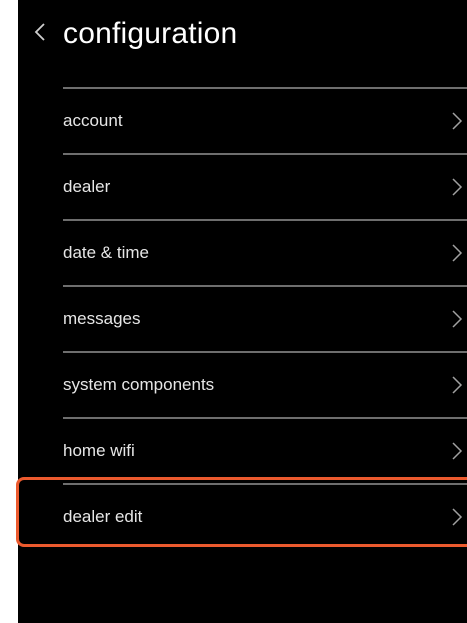 The height and width of the screenshot is (623, 467). What do you see at coordinates (265, 518) in the screenshot?
I see `menu-item-dealer-edit: dealer edit` at bounding box center [265, 518].